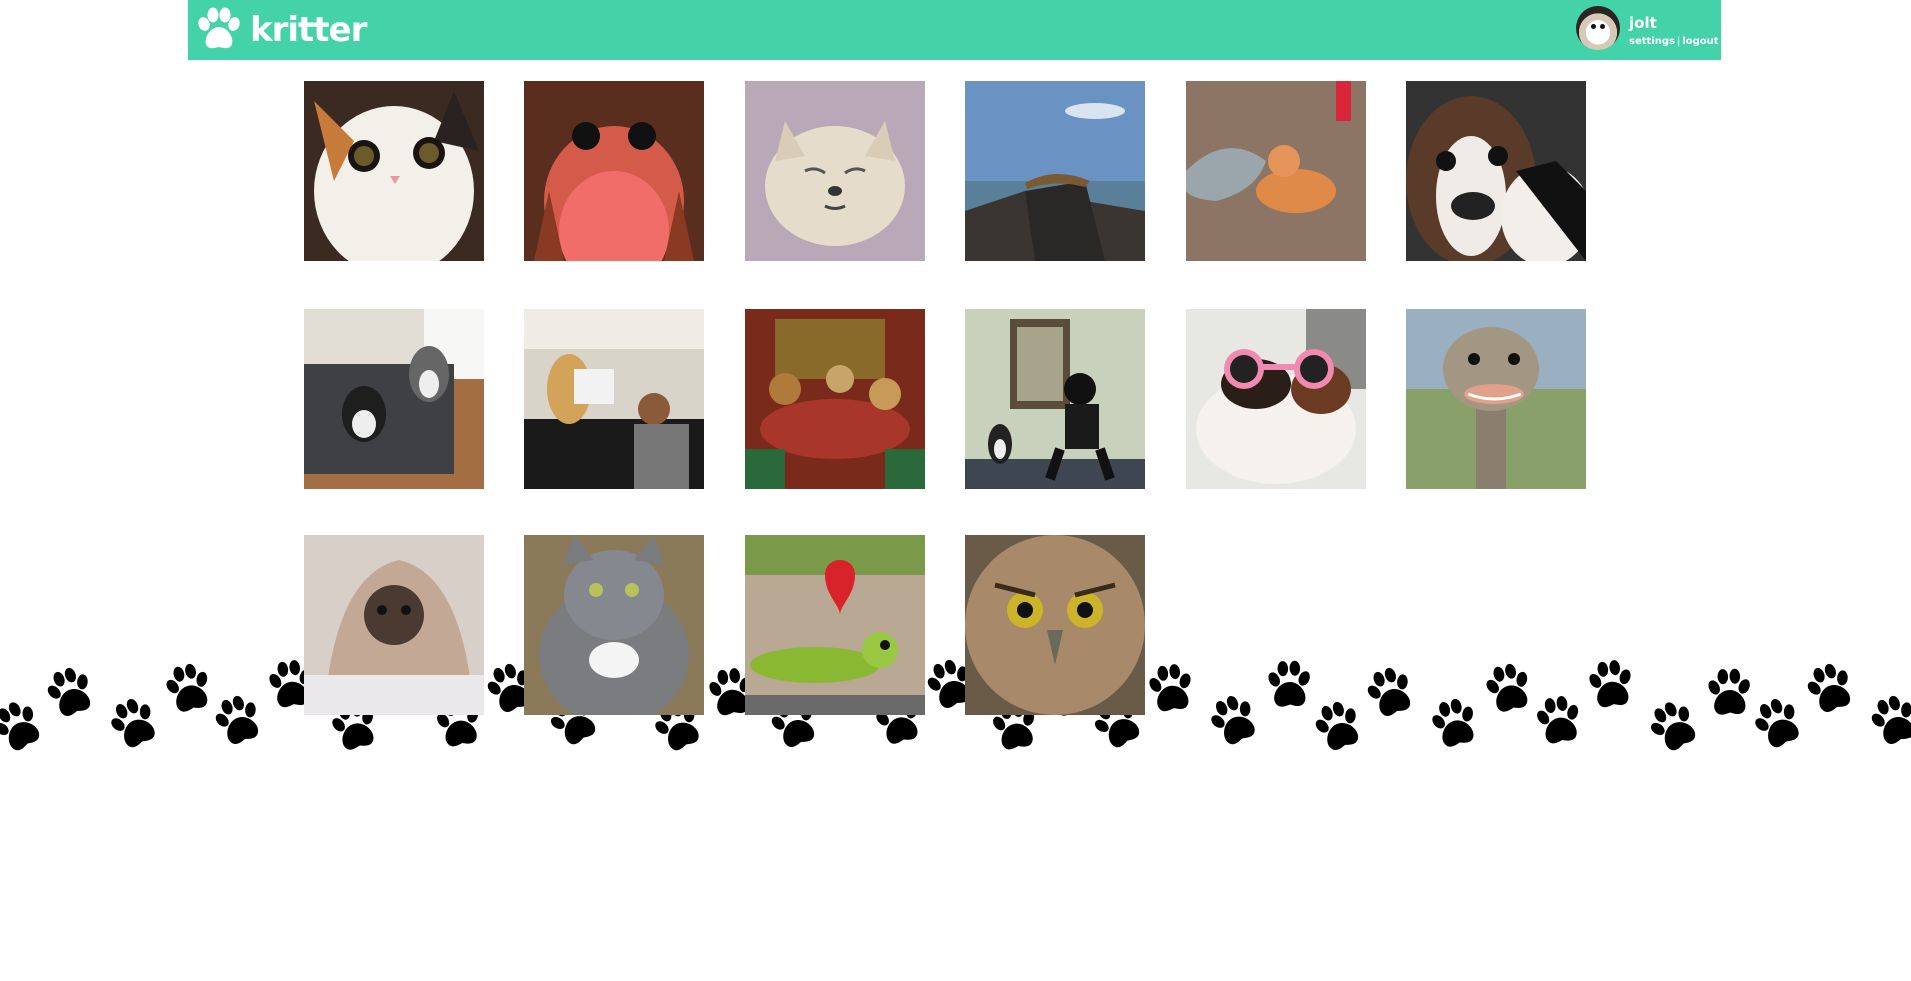 This screenshot has height=981, width=1911. I want to click on frog-image, so click(835, 625).